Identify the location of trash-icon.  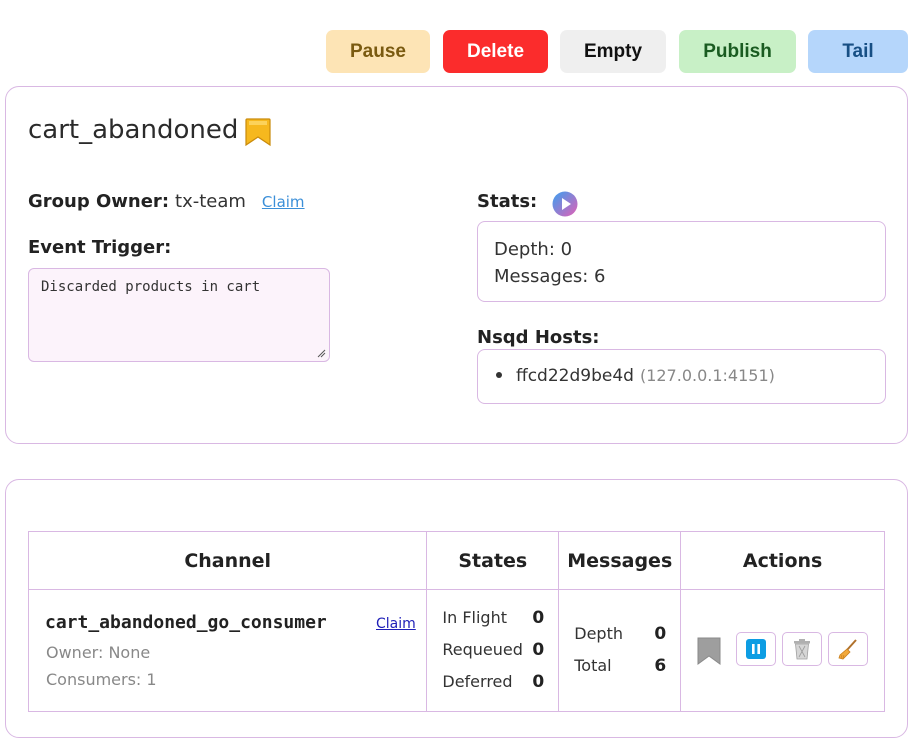
(802, 649).